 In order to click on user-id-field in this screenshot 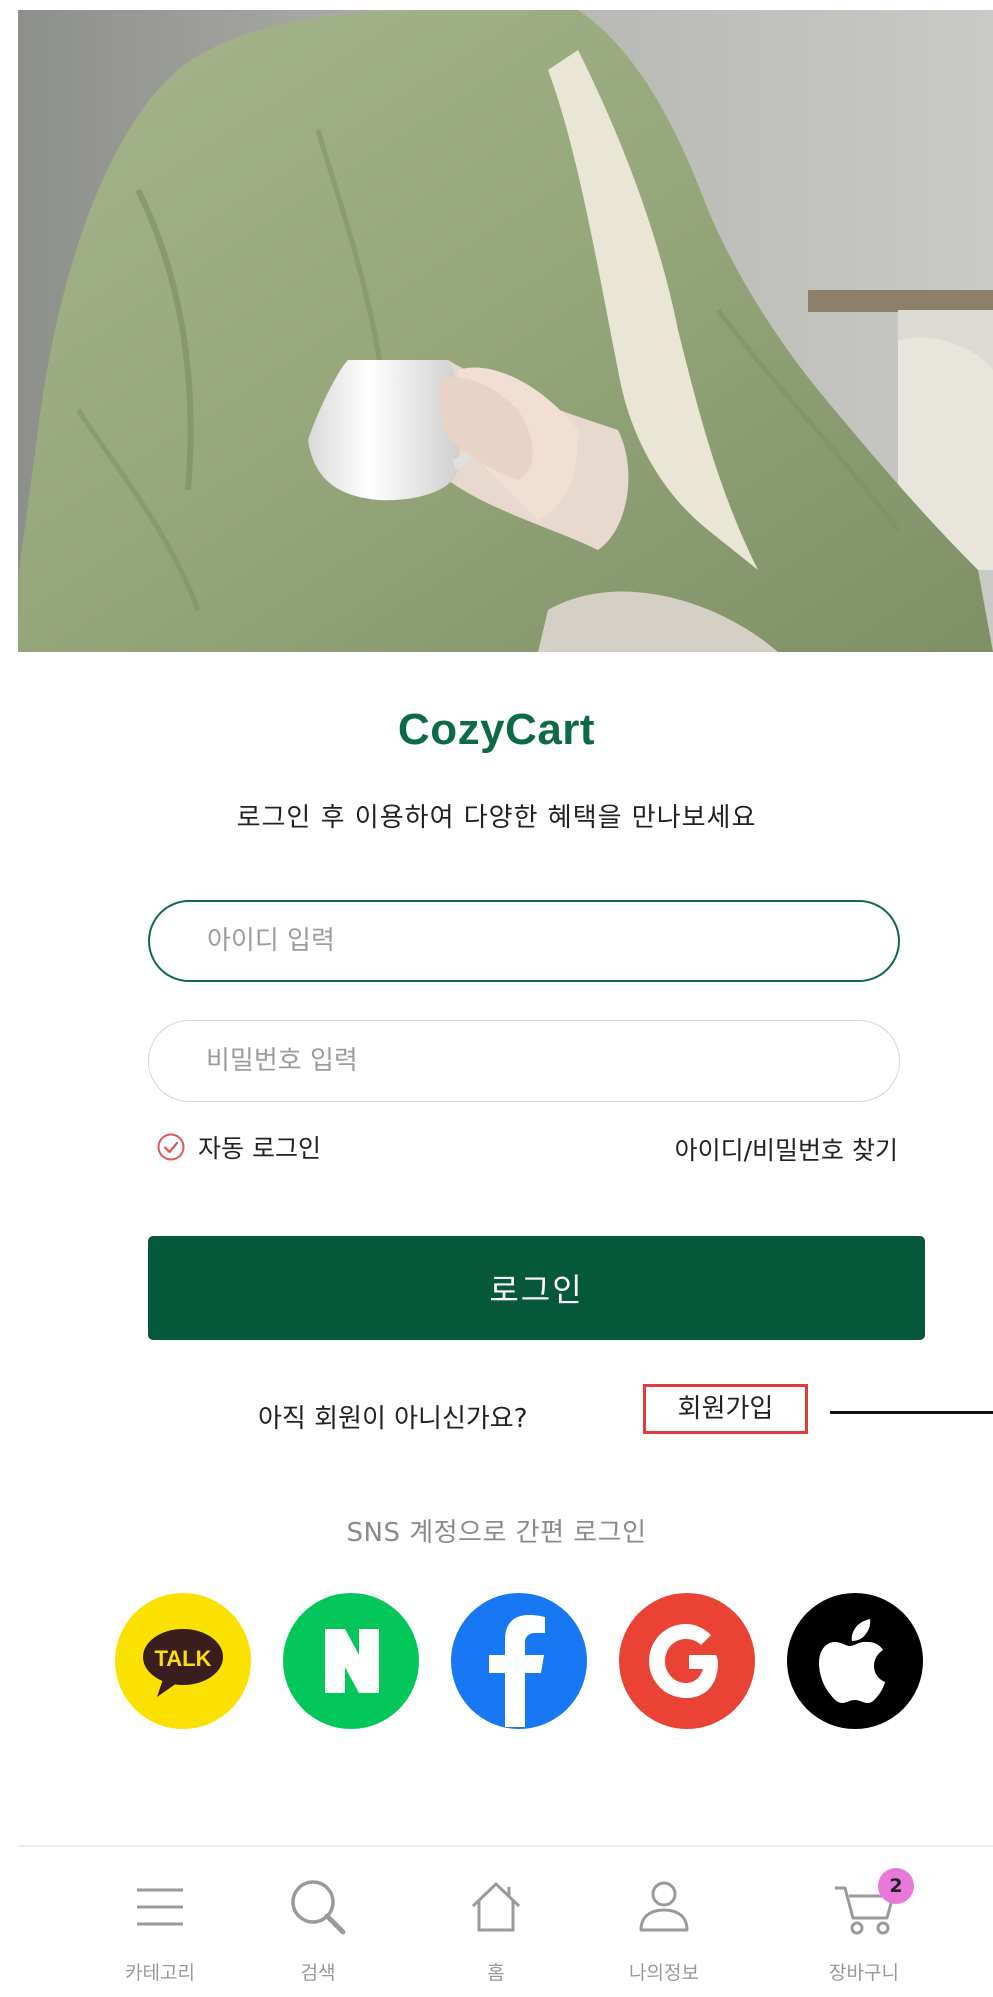, I will do `click(524, 941)`.